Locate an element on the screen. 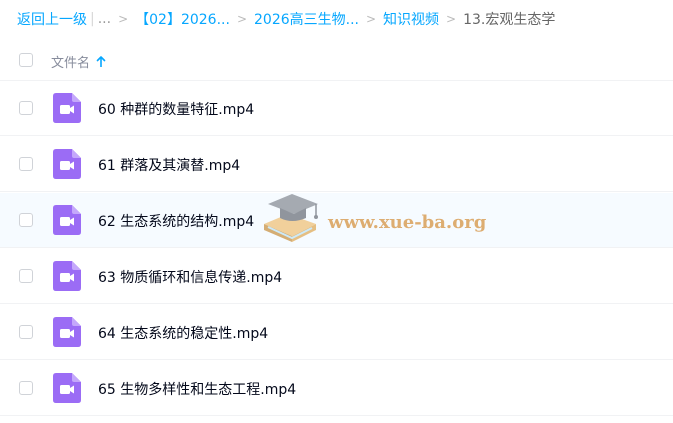 The height and width of the screenshot is (423, 673). breadcrumb-current: 13.宏观生态学 is located at coordinates (509, 20).